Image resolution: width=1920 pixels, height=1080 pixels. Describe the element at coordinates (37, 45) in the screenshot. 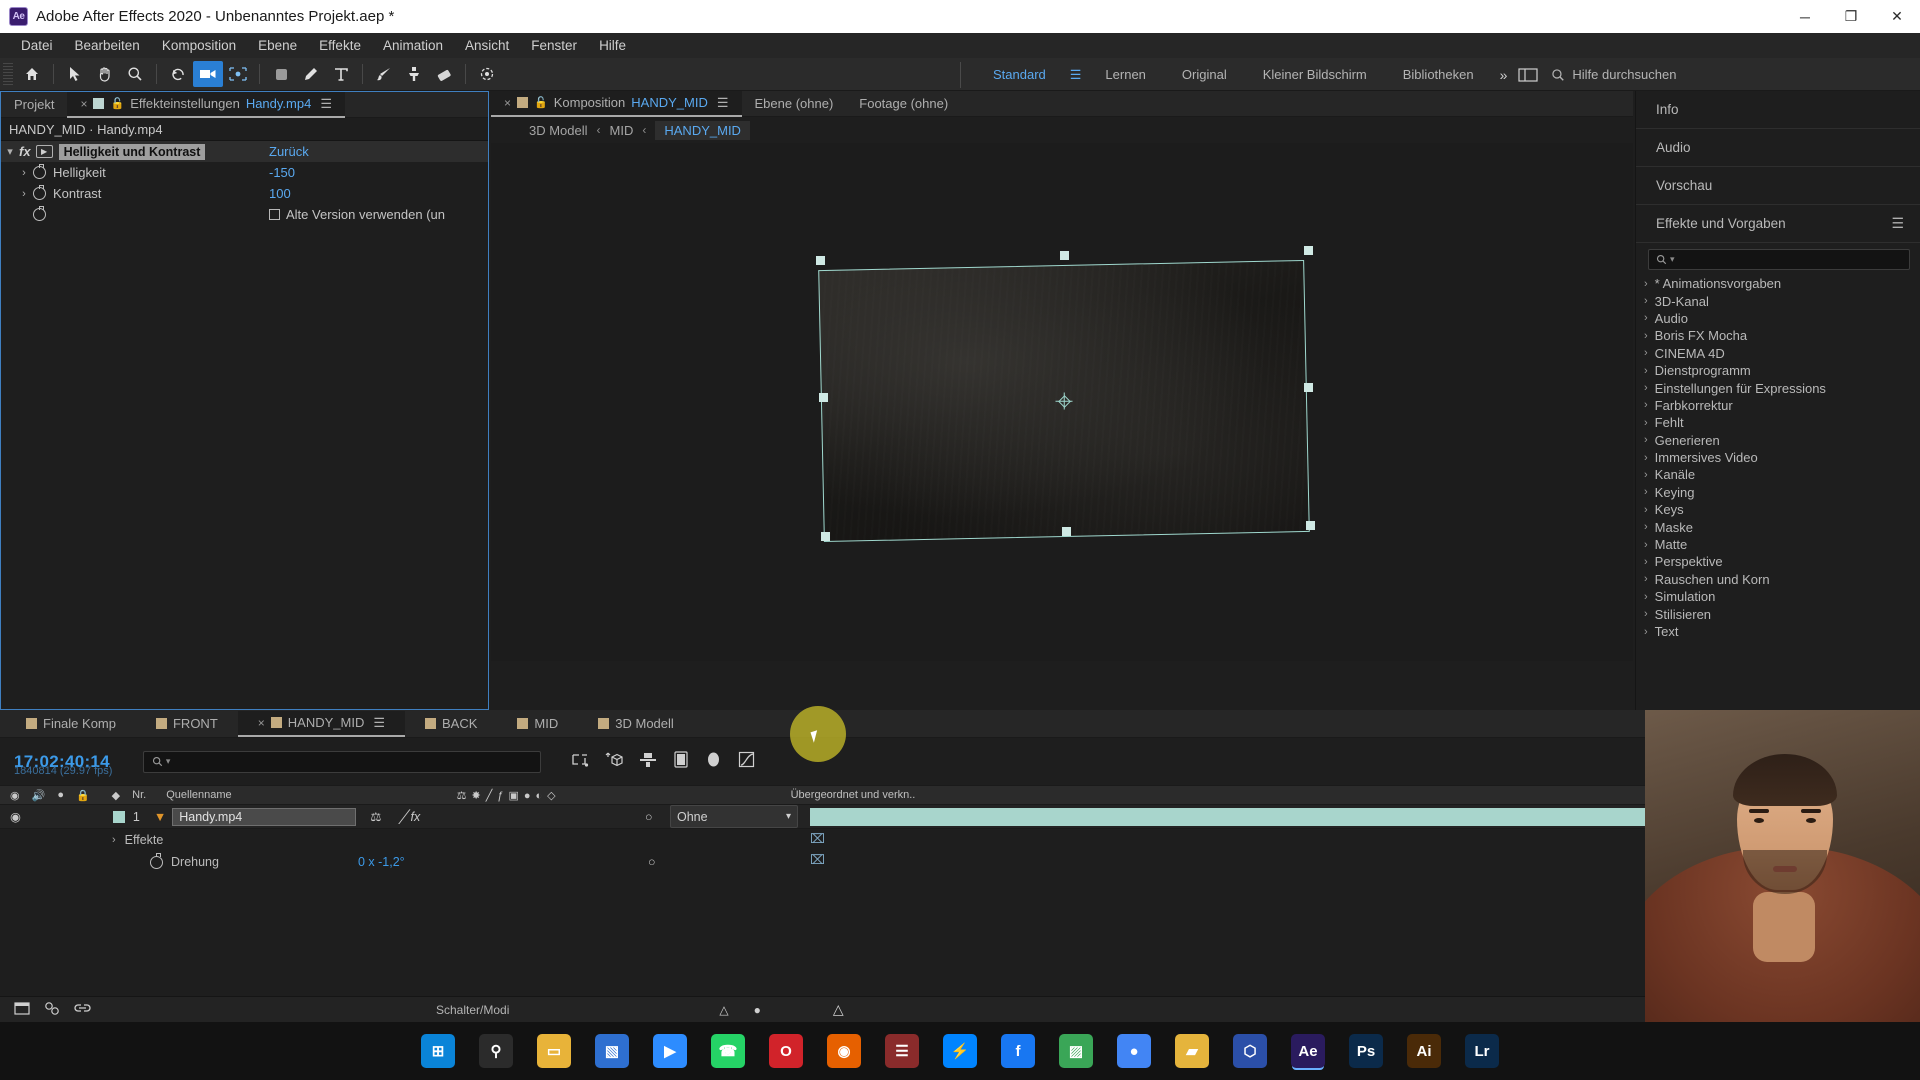

I see `menu-item-datei: Datei` at that location.